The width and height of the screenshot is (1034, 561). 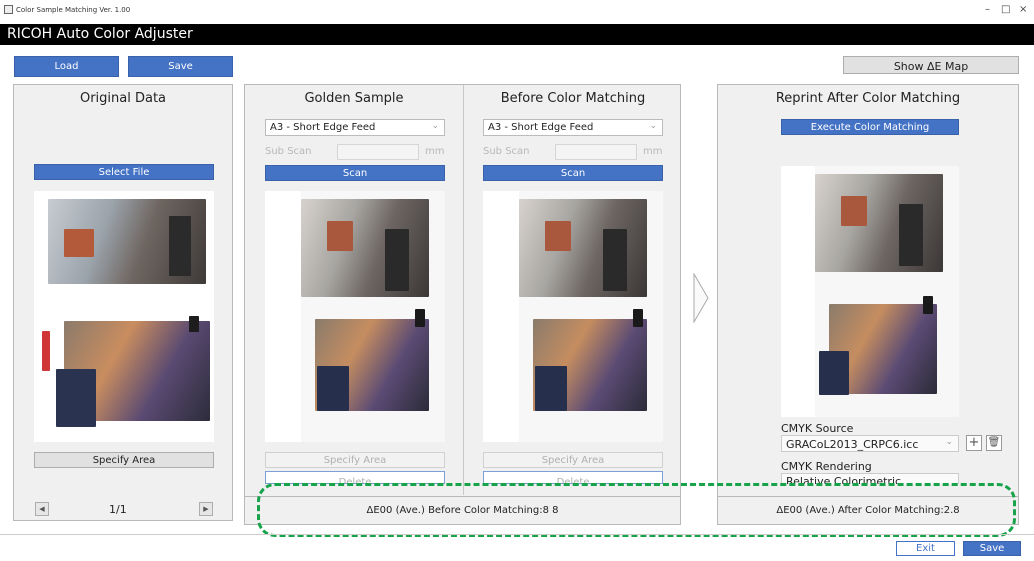 I want to click on panel-title: Original Data, so click(x=123, y=98).